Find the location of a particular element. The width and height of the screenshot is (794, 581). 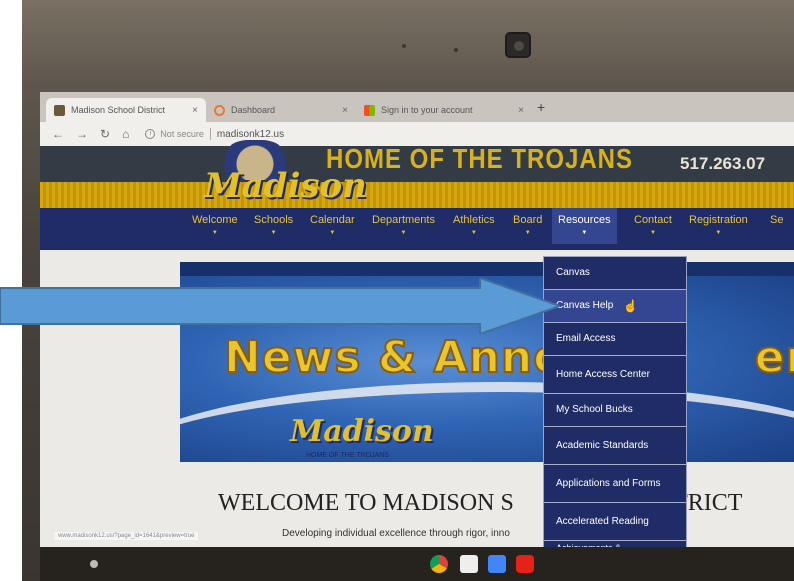

menu-item-academic-standards: Academic Standards is located at coordinates (615, 446).